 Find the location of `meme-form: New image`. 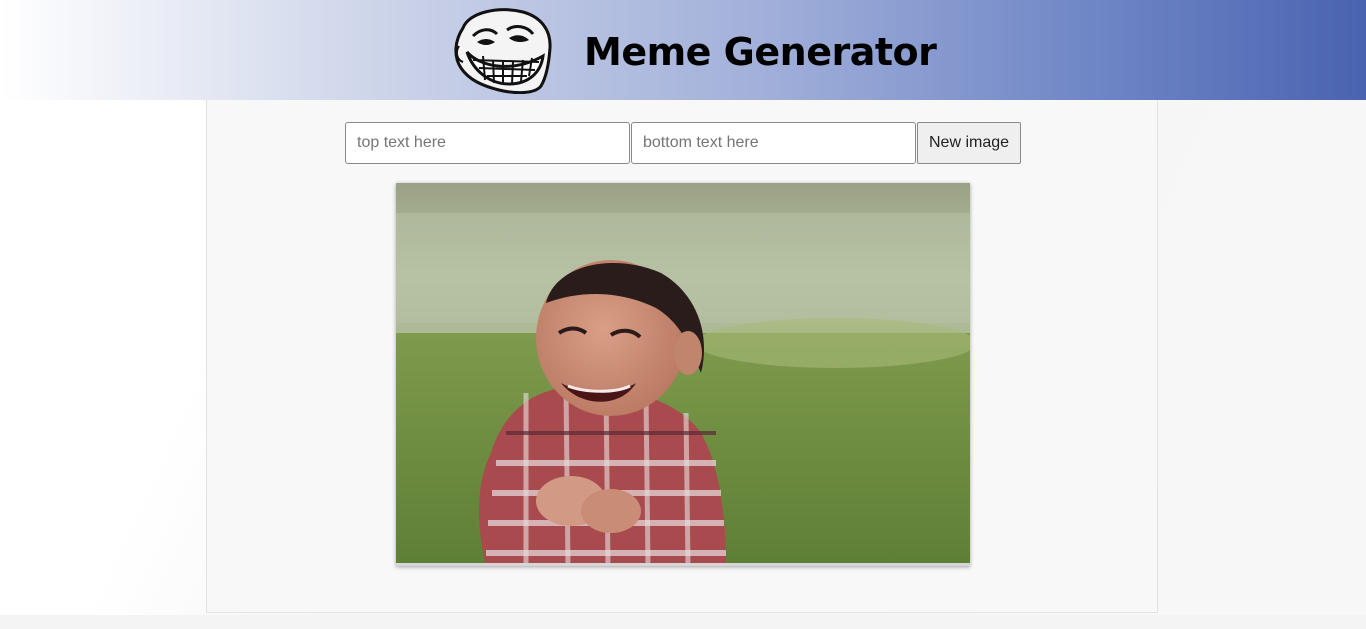

meme-form: New image is located at coordinates (683, 143).